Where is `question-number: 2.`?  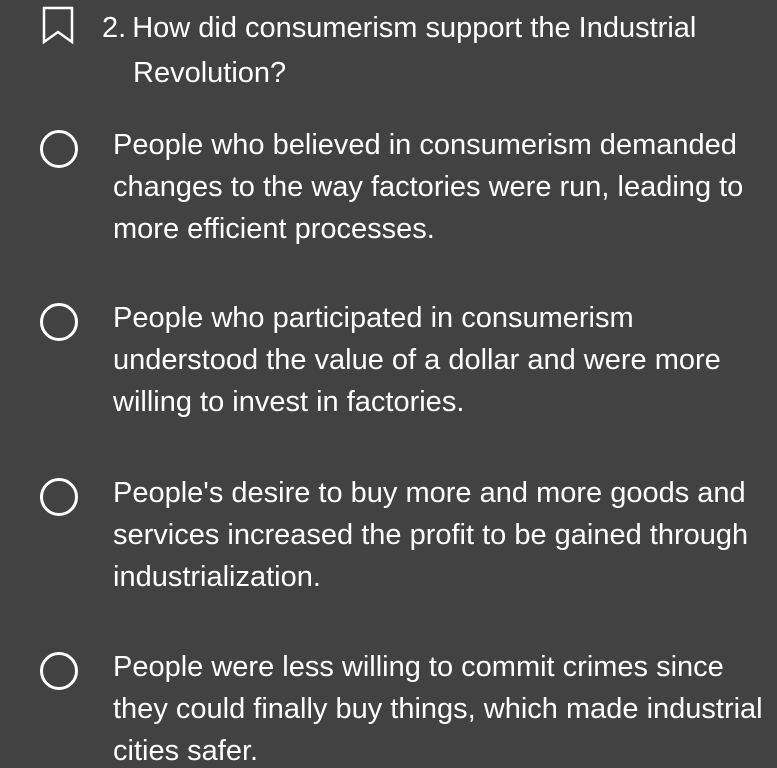 question-number: 2. is located at coordinates (114, 28).